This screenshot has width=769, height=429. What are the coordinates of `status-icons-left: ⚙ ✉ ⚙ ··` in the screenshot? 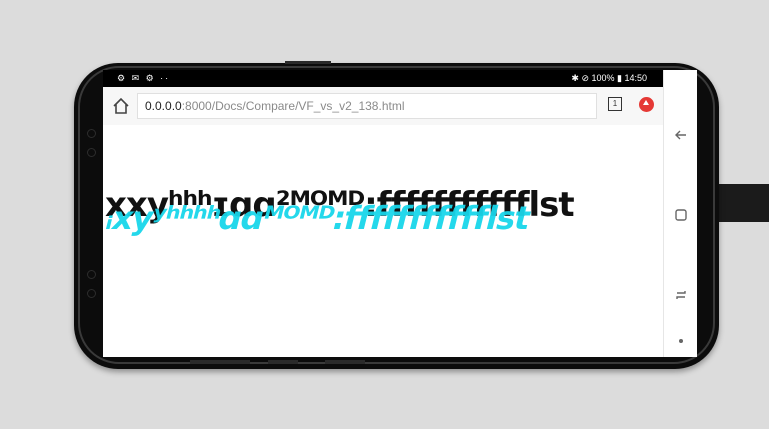 It's located at (144, 78).